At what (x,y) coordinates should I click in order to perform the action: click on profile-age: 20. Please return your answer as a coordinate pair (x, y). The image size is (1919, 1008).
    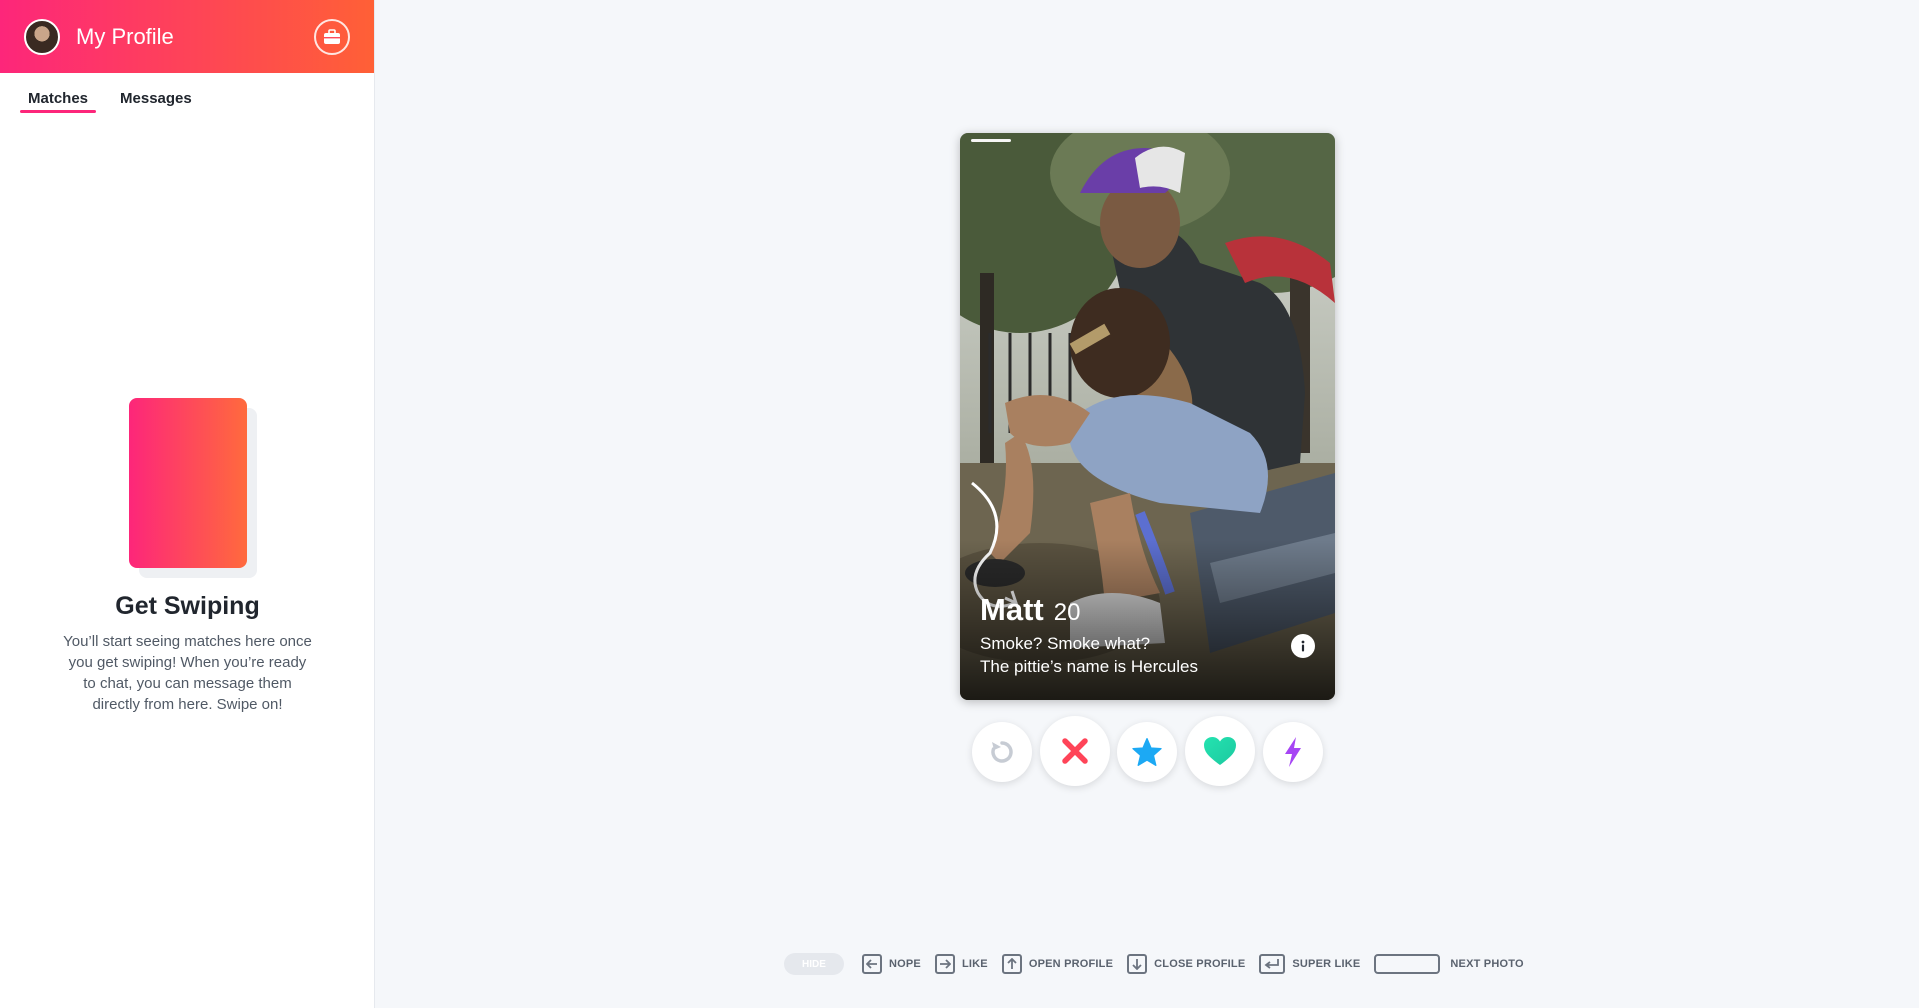
    Looking at the image, I should click on (1067, 612).